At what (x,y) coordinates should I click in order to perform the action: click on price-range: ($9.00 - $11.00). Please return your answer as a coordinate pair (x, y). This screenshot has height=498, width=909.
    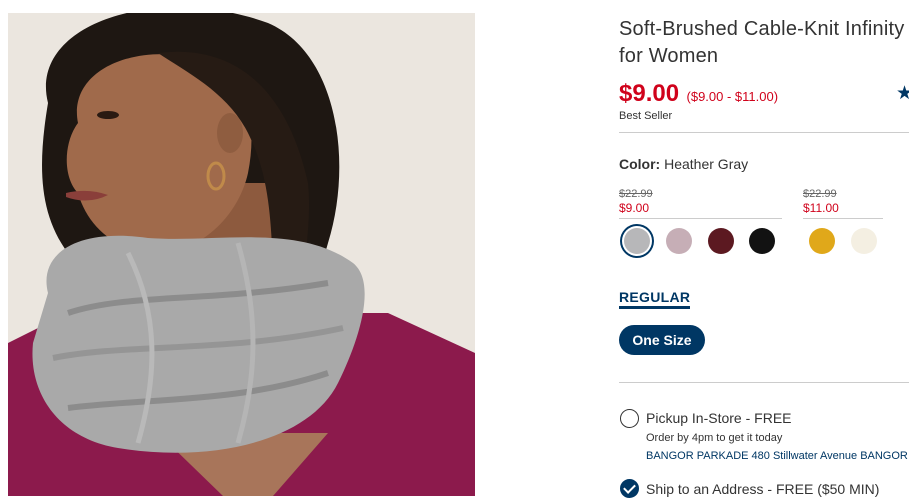
    Looking at the image, I should click on (732, 96).